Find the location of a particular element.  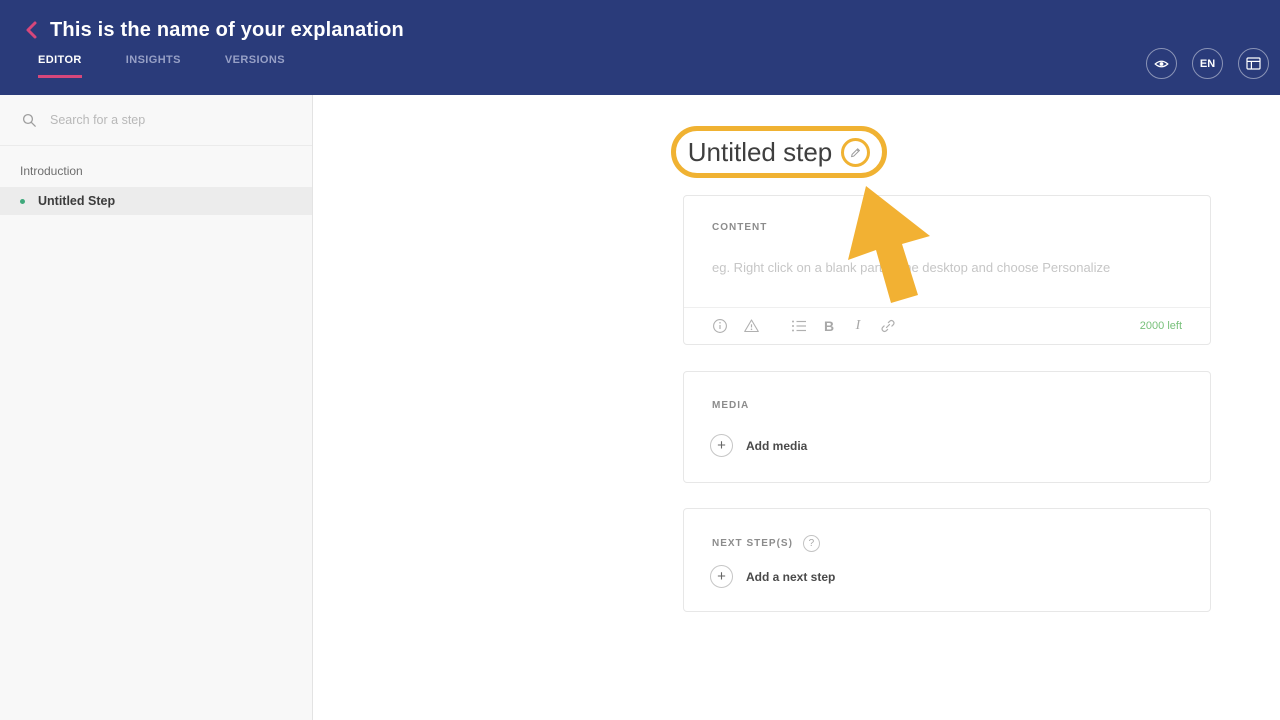

chapter-label: Introduction is located at coordinates (51, 171).